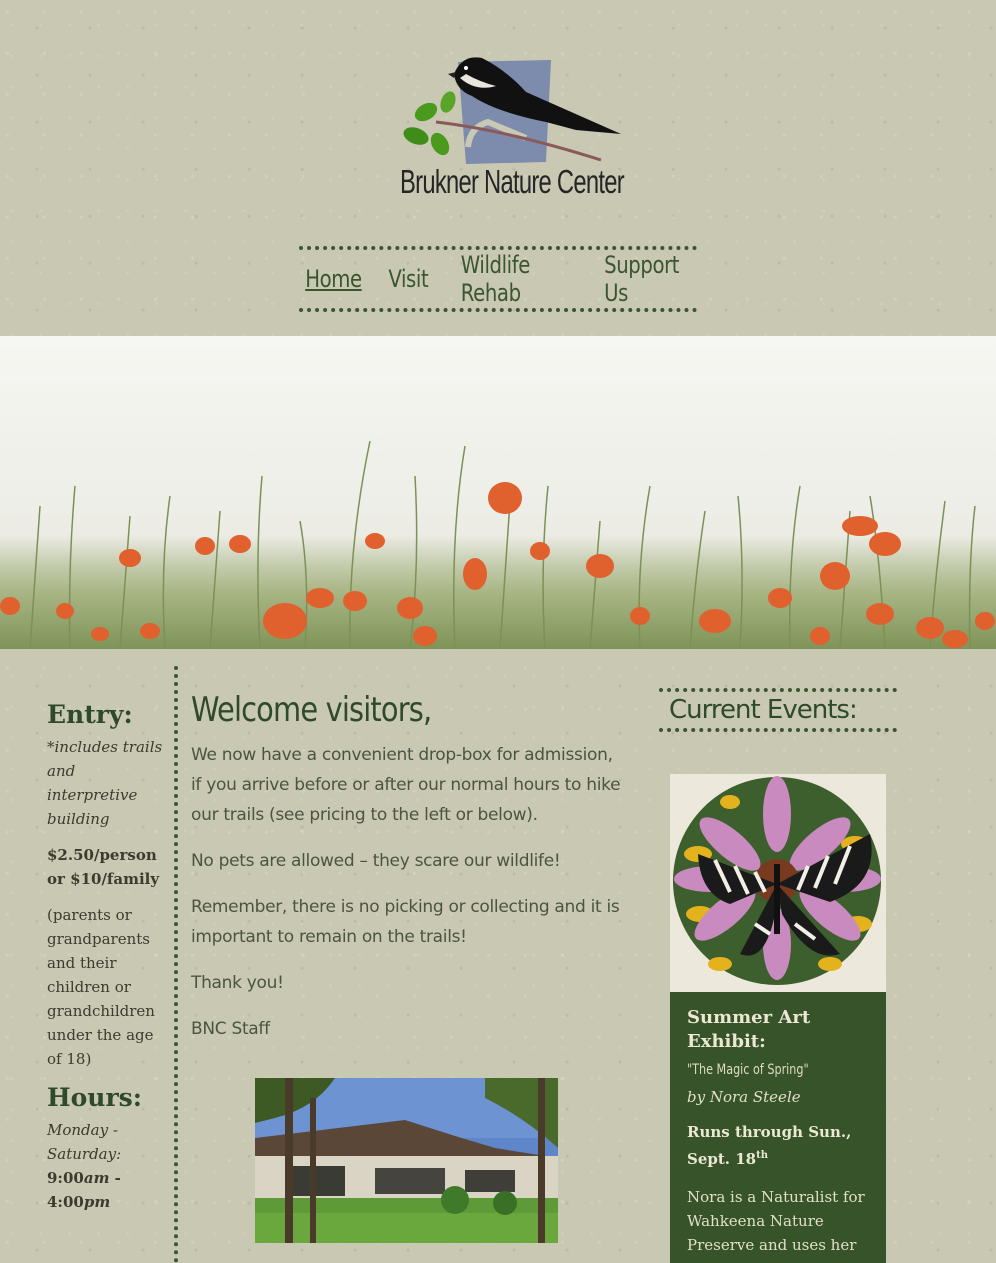 Image resolution: width=996 pixels, height=1263 pixels. Describe the element at coordinates (106, 1166) in the screenshot. I see `hours-text: Monday - Saturday: 9:00am - 4:00pm` at that location.